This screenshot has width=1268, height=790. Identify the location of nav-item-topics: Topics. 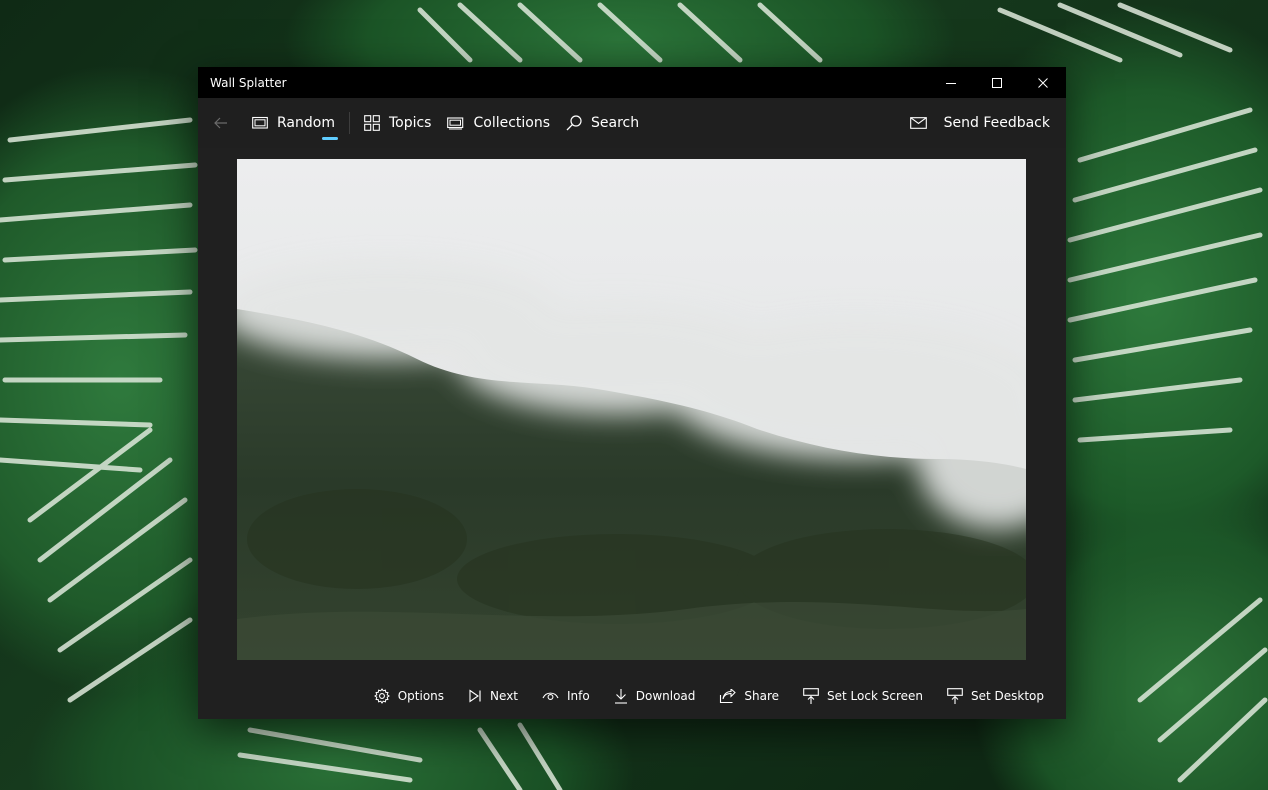
(398, 123).